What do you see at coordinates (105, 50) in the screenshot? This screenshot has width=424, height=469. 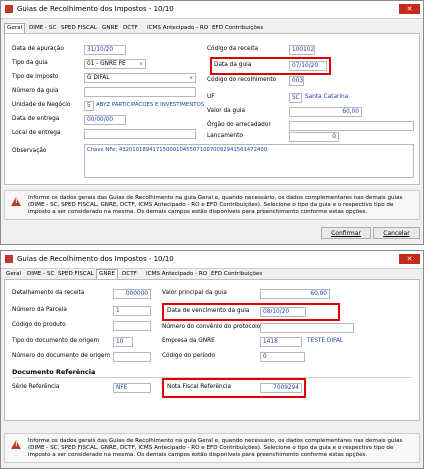 I see `data-apuracao-field: 31/10/20` at bounding box center [105, 50].